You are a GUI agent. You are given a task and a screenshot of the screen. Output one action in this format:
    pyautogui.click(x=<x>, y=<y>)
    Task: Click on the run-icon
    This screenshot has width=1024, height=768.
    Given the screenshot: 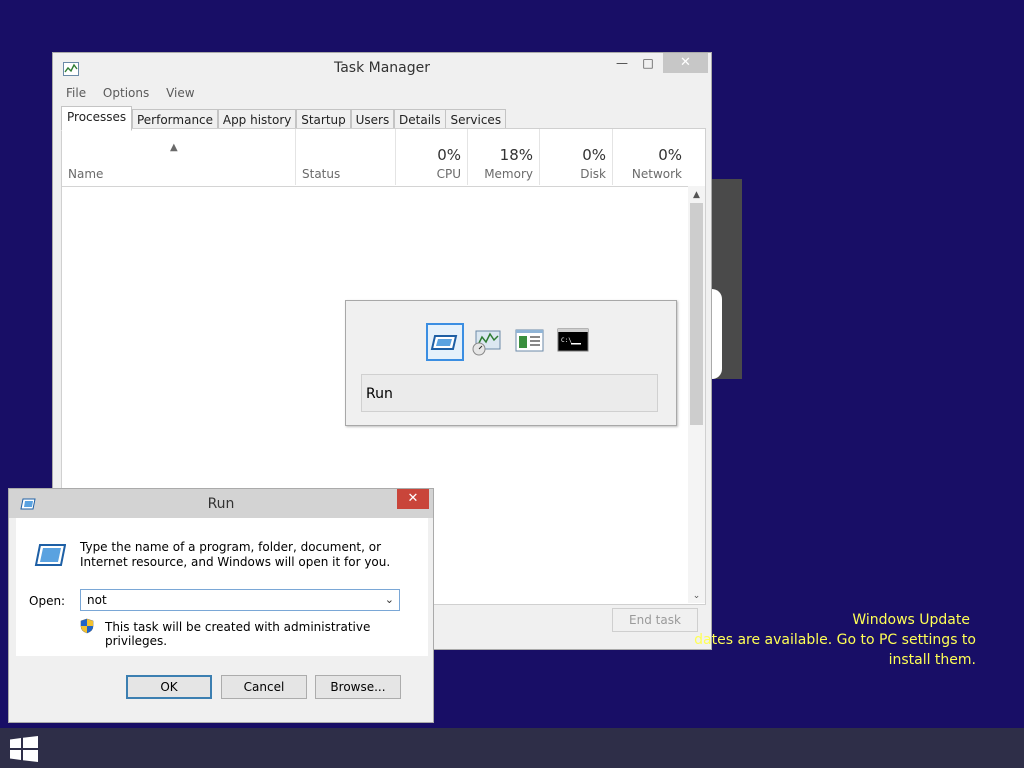 What is the action you would take?
    pyautogui.click(x=444, y=342)
    